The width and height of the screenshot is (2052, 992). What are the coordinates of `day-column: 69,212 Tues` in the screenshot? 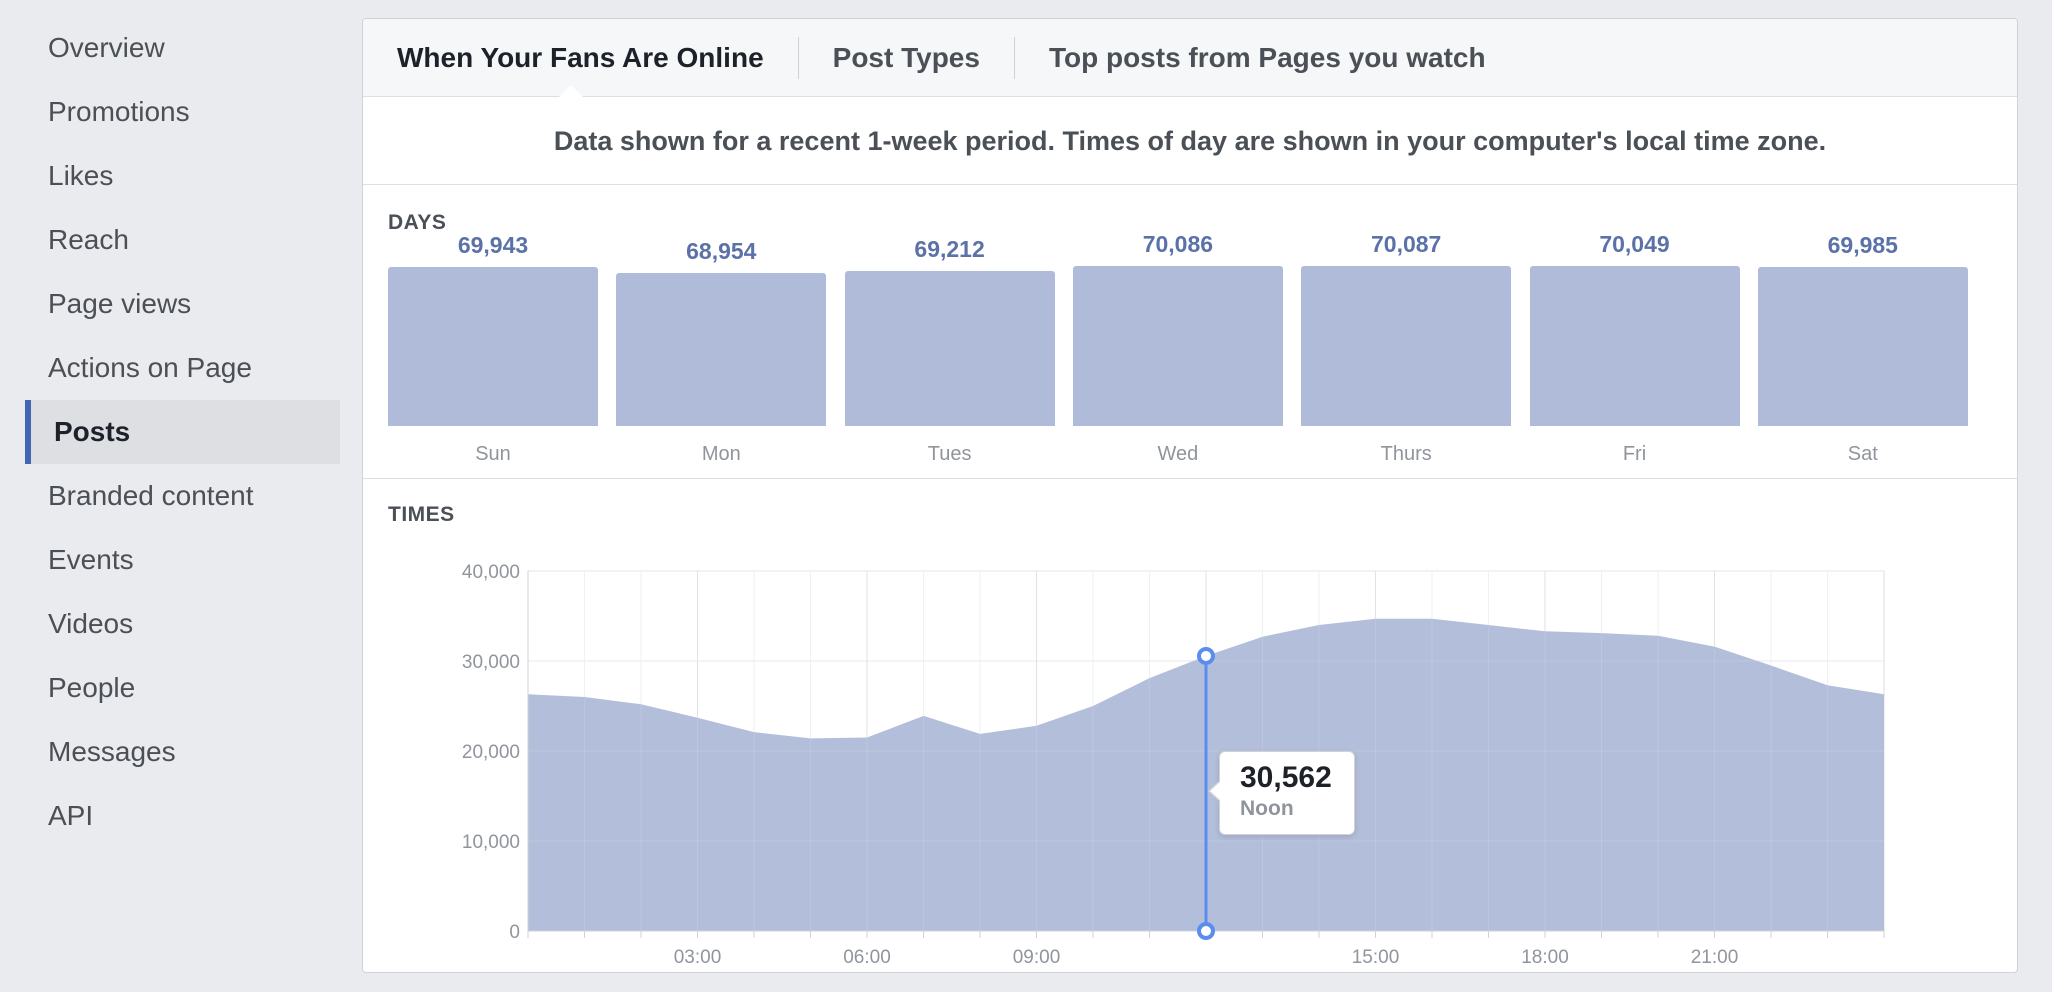 It's located at (949, 353).